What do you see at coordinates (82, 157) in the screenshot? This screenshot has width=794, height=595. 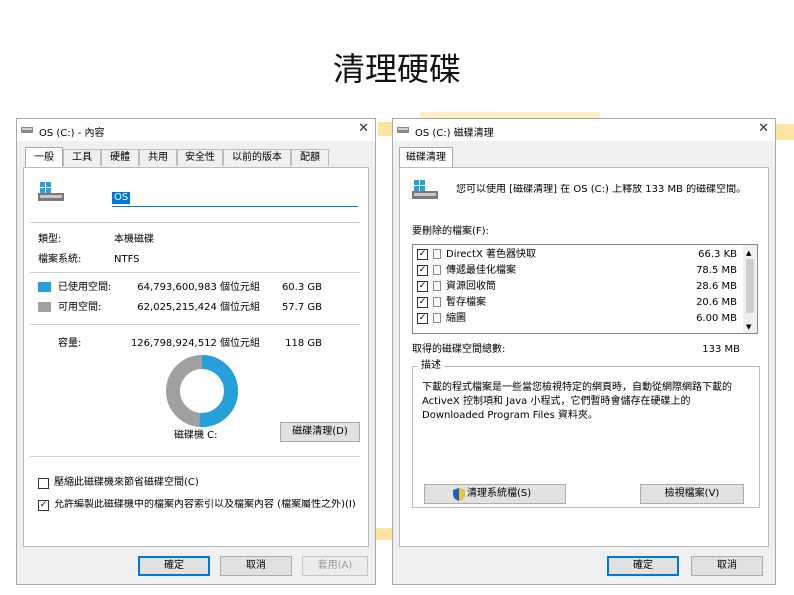 I see `tab-tools: 工具` at bounding box center [82, 157].